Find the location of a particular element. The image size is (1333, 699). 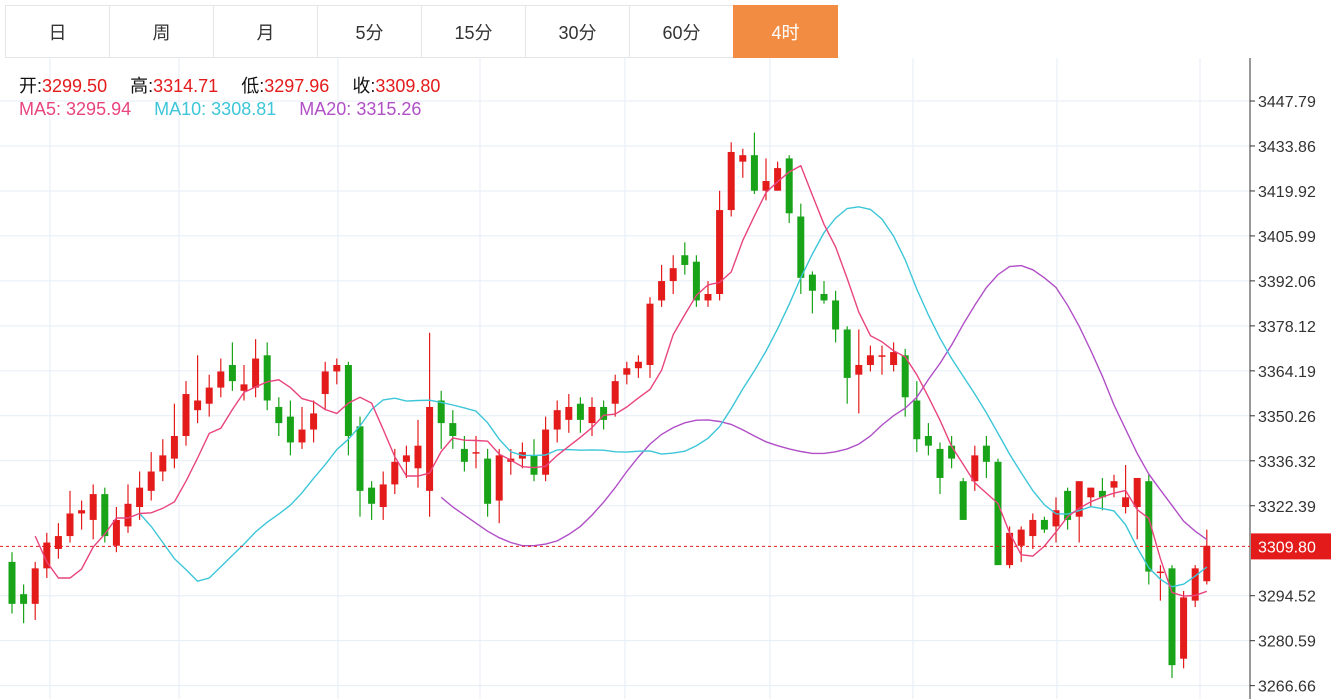

last-price-label: 3309.80 is located at coordinates (1287, 547).